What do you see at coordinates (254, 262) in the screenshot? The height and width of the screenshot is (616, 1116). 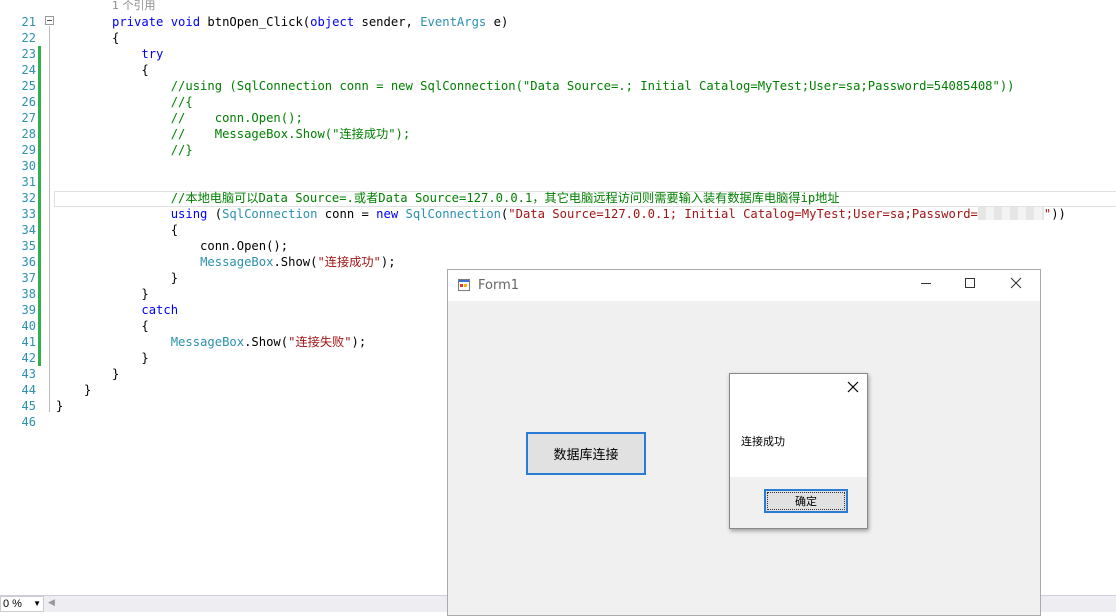 I see `code-text: MessageBox.Show("连接成功");` at bounding box center [254, 262].